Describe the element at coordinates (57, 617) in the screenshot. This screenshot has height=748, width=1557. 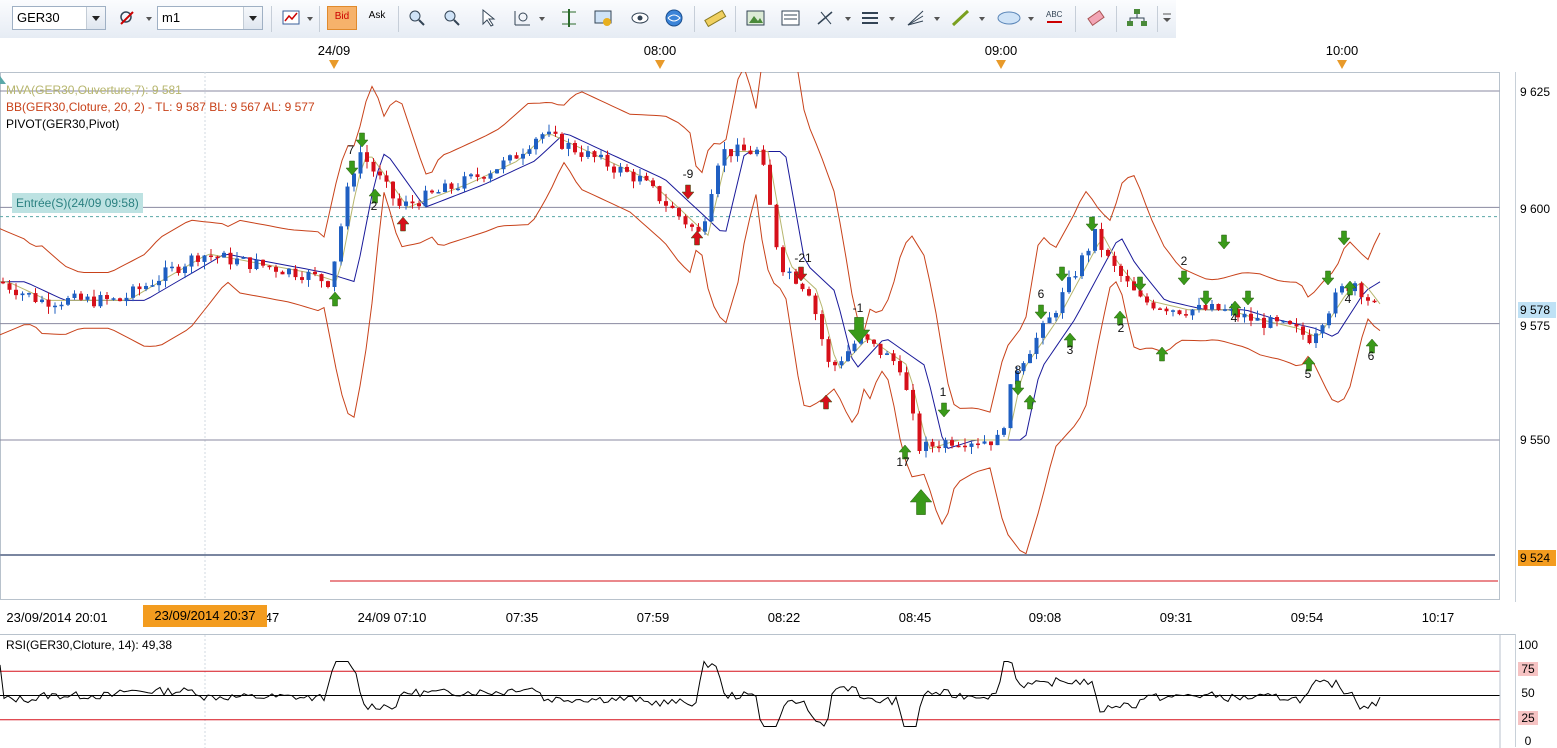
I see `time-label: 23/09/2014 20:01` at that location.